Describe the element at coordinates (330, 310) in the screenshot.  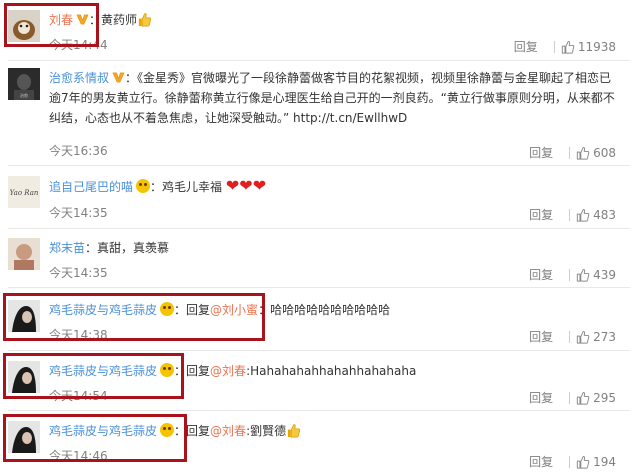
I see `comment-body: 哈哈哈哈哈哈哈哈哈哈` at that location.